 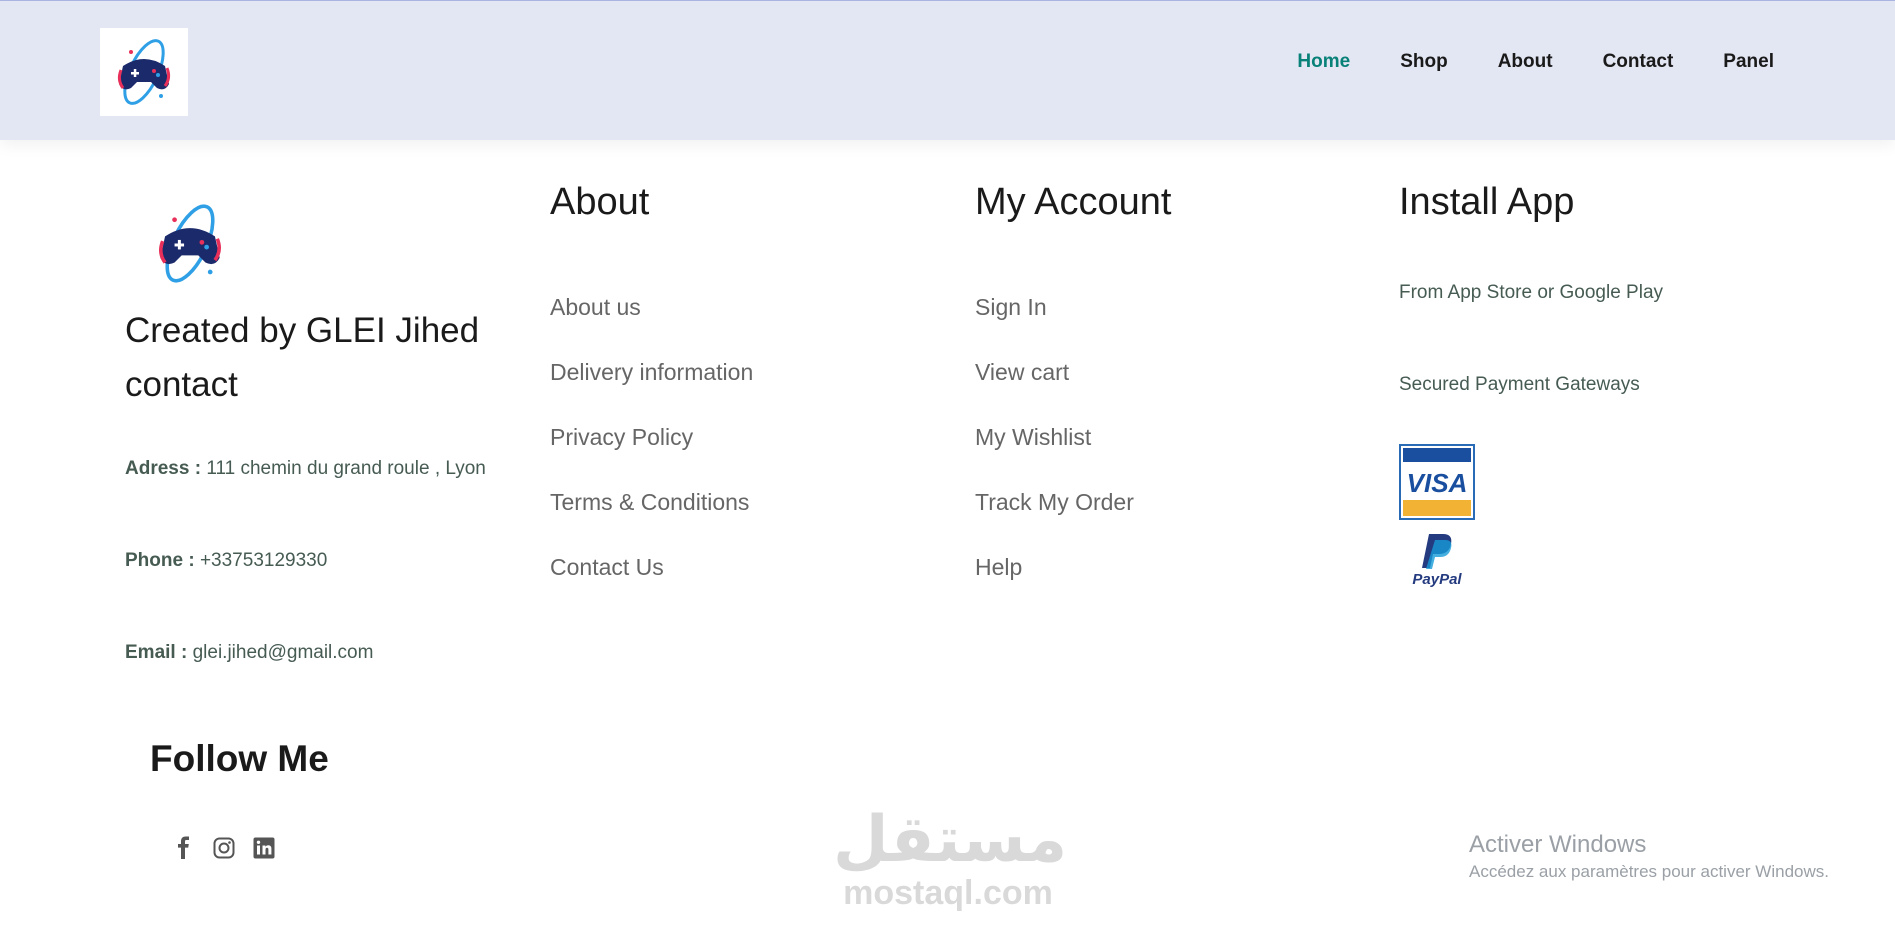 What do you see at coordinates (649, 502) in the screenshot?
I see `terms-link: Terms & Conditions` at bounding box center [649, 502].